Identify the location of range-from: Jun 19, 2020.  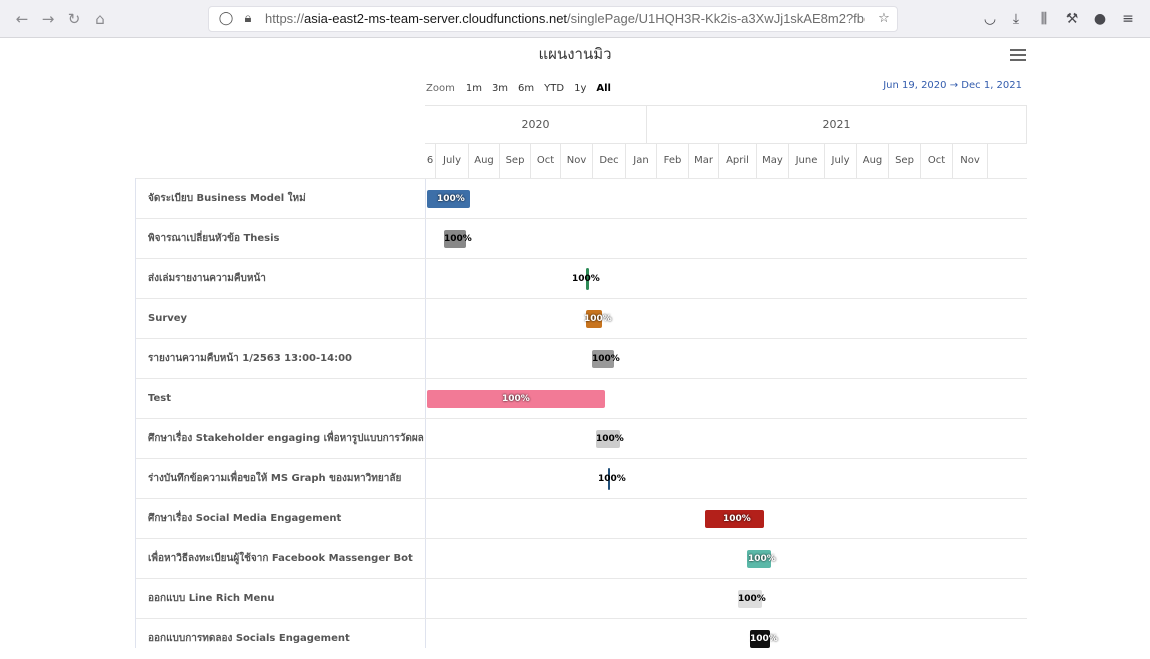
(914, 85).